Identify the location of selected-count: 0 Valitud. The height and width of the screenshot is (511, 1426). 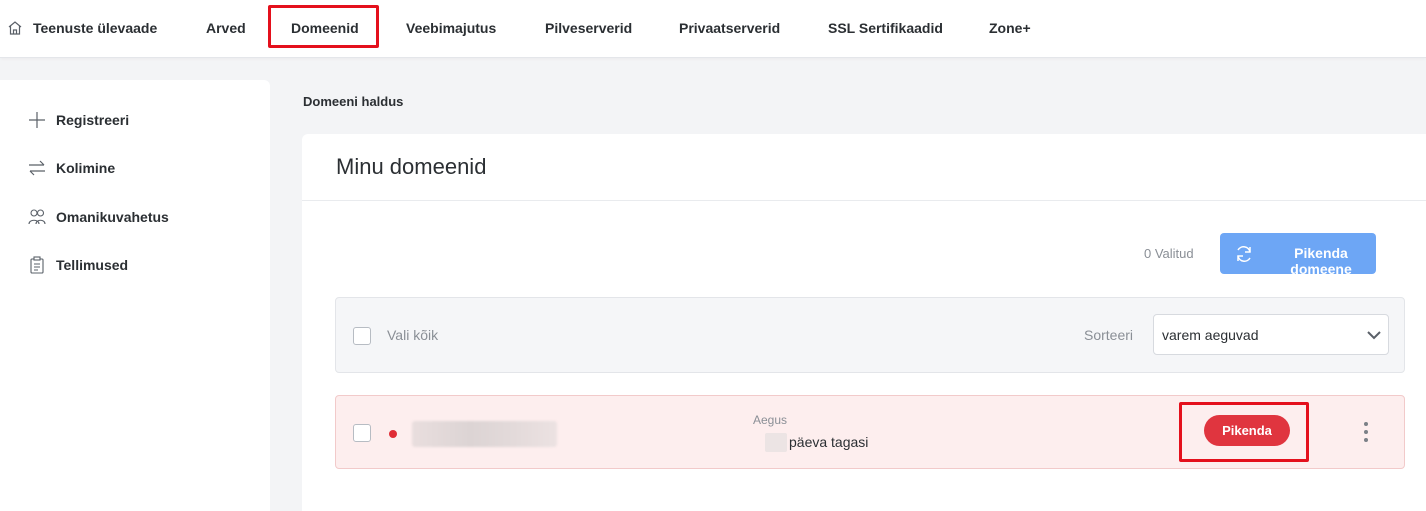
(1169, 253).